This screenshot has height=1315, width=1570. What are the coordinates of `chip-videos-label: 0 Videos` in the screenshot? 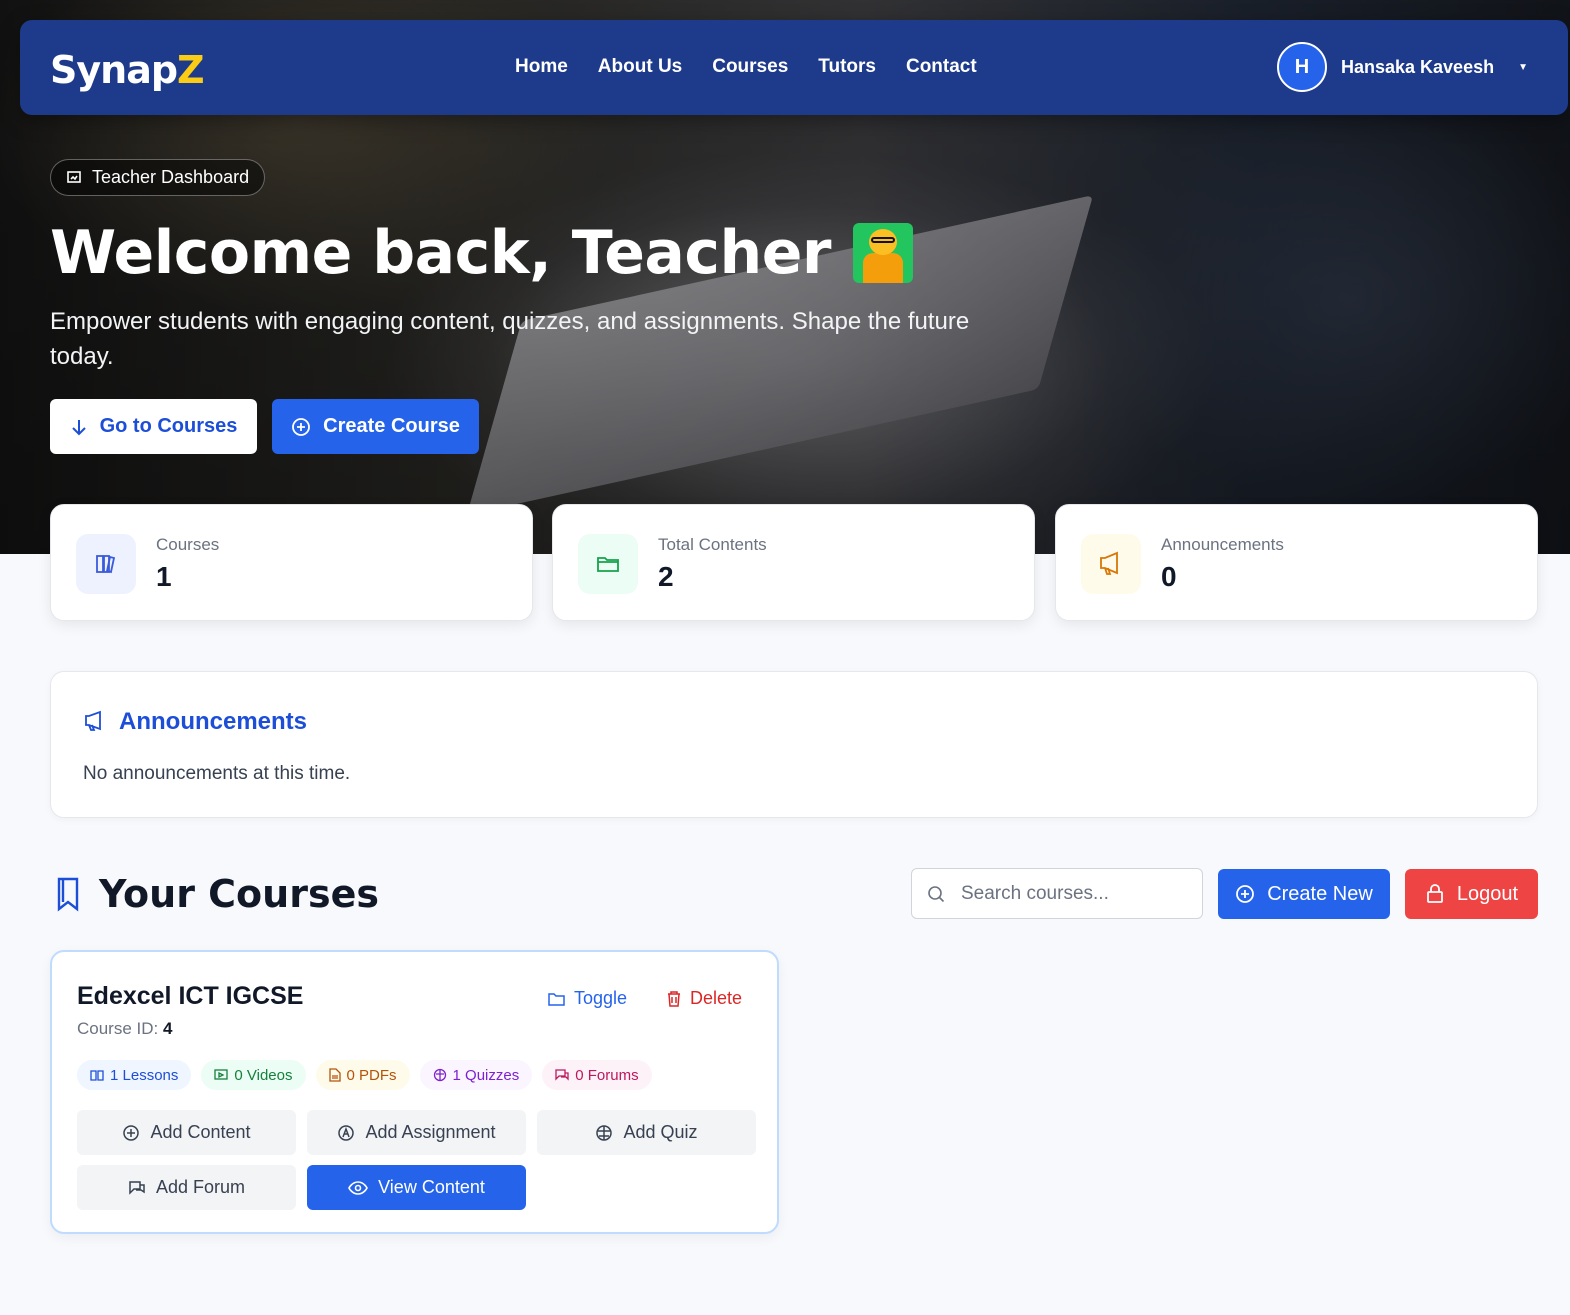 It's located at (263, 1075).